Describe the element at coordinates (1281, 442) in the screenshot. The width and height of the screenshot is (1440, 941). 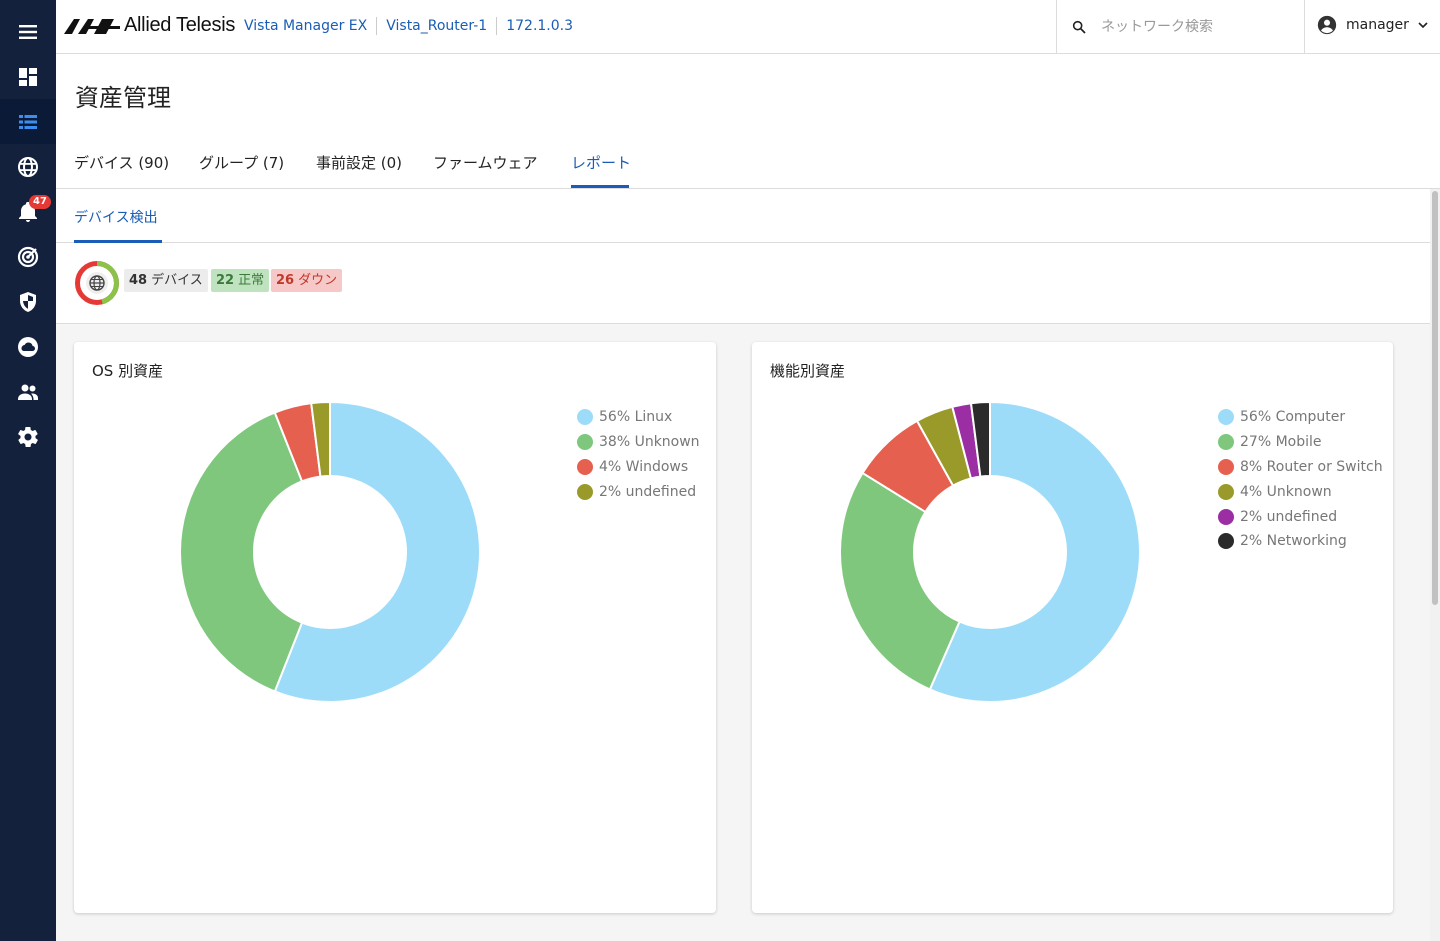
I see `legend-label: 27% Mobile` at that location.